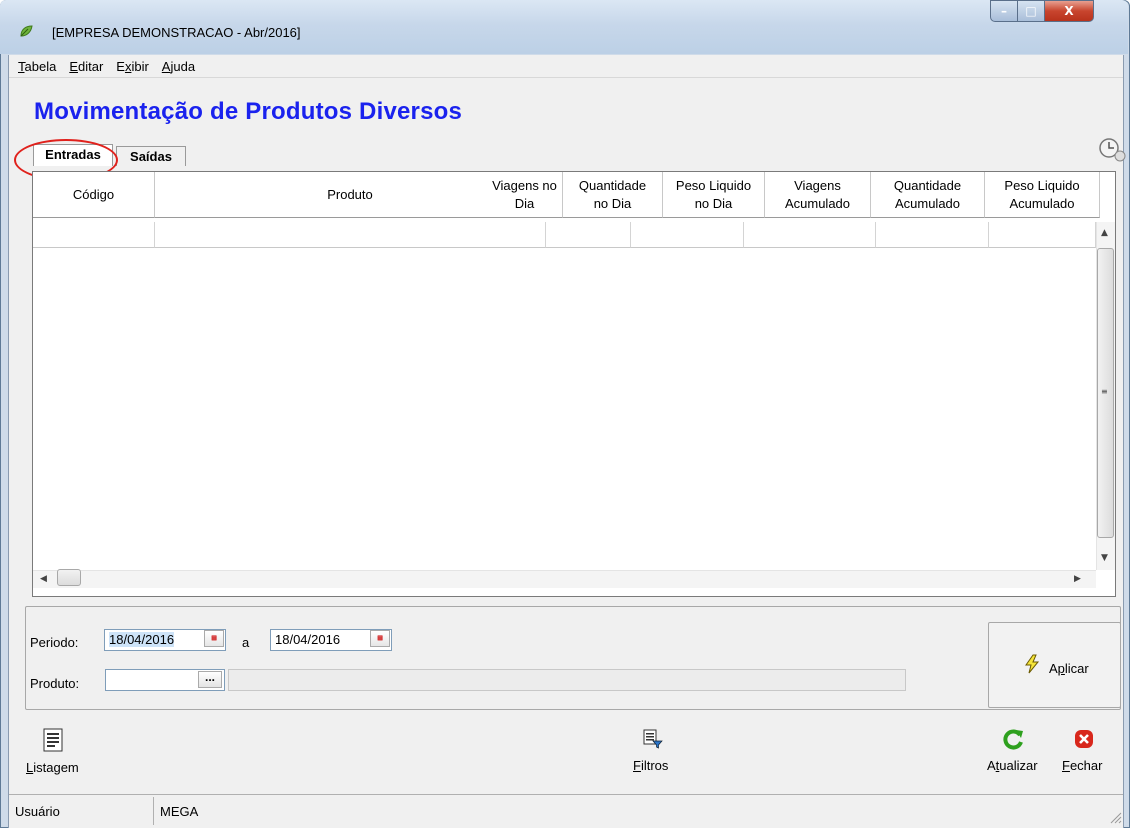 The image size is (1130, 828). I want to click on produto-description, so click(567, 680).